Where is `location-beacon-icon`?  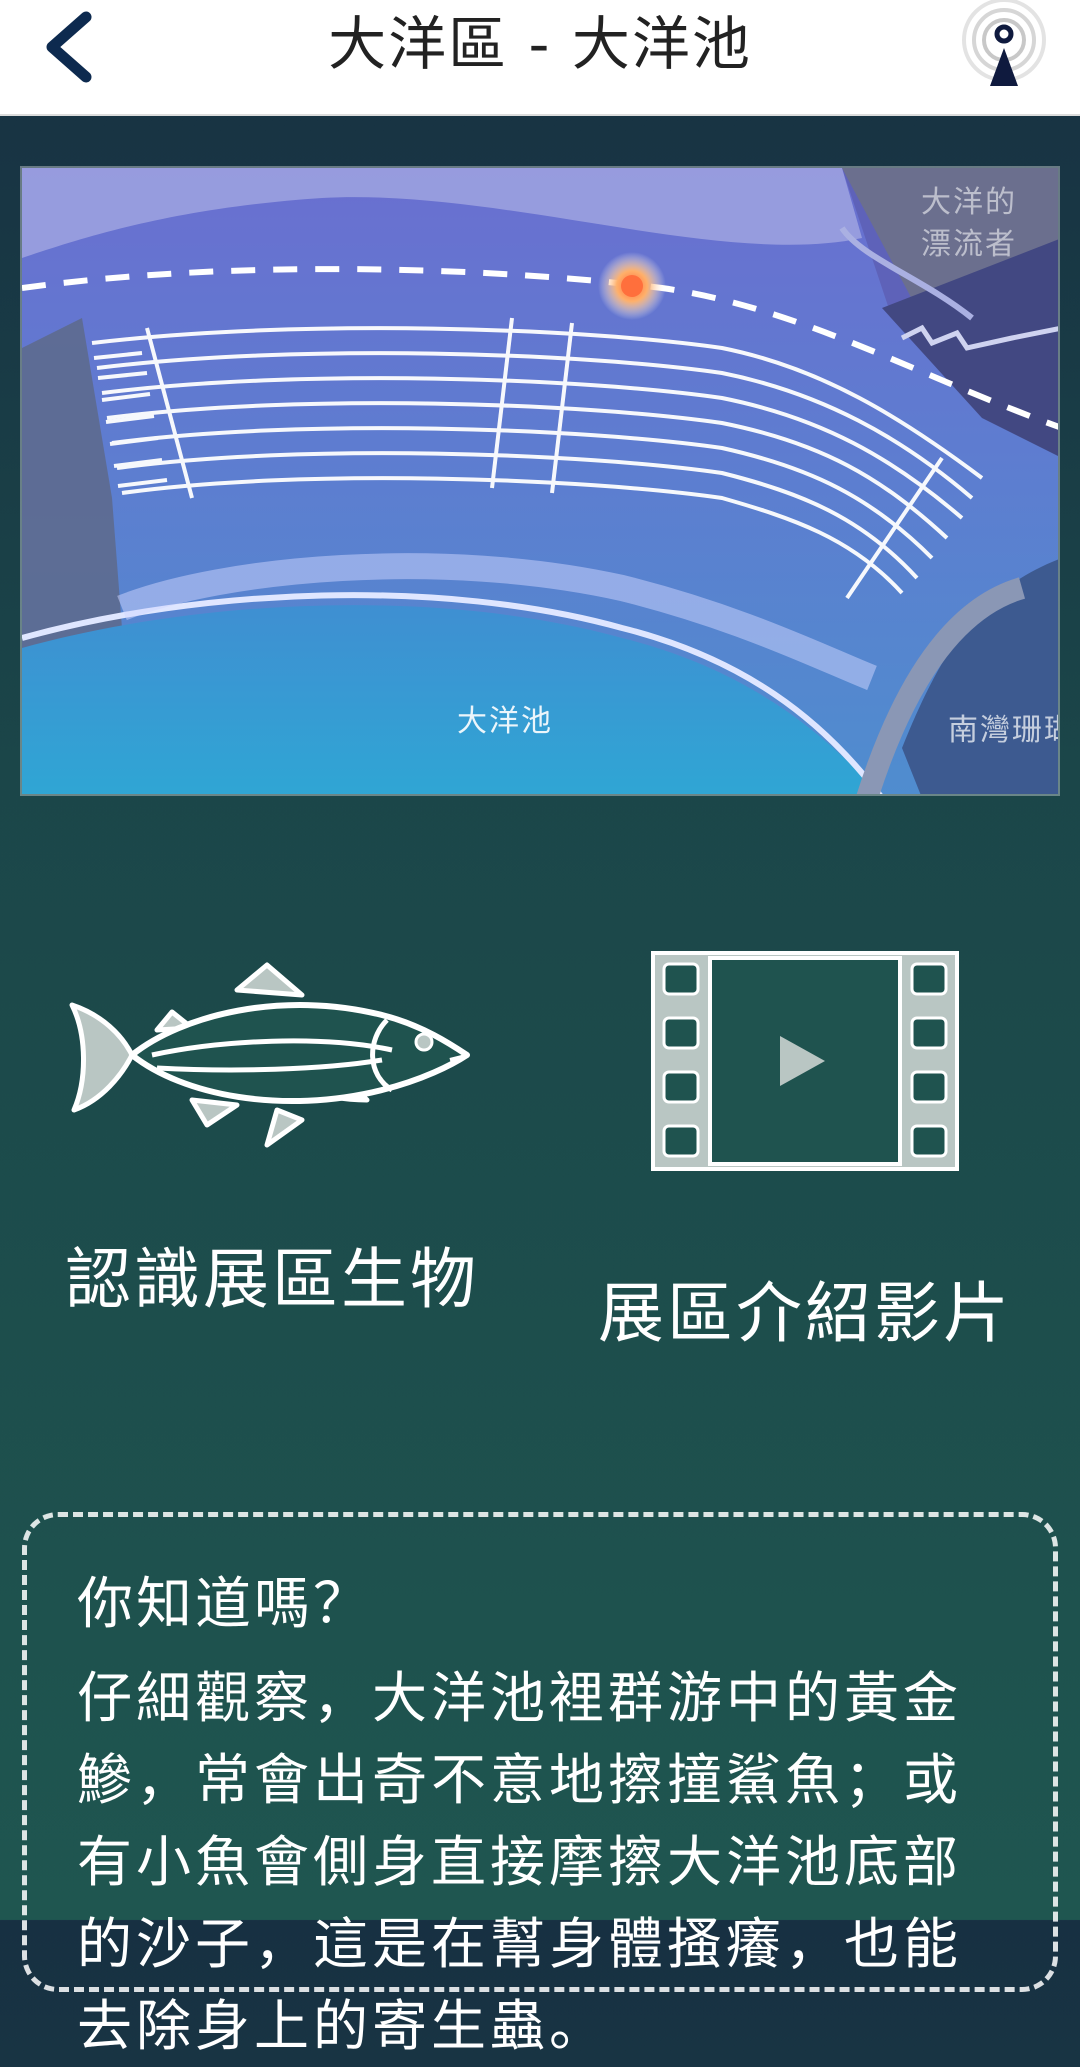
location-beacon-icon is located at coordinates (1004, 43).